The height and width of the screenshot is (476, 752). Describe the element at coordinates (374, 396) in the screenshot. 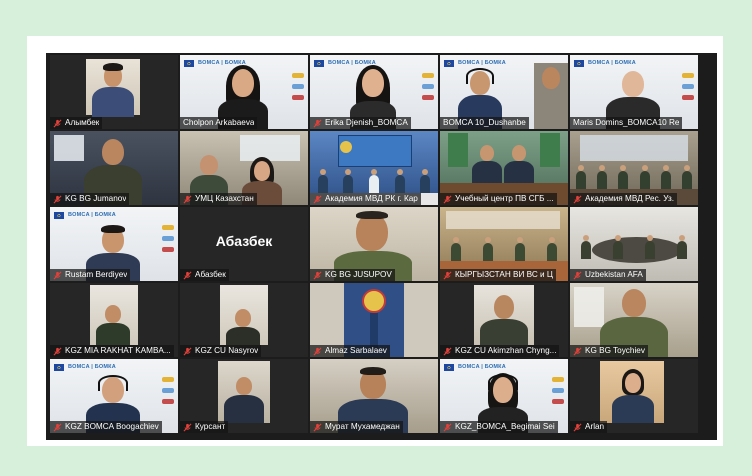

I see `participant-tile: Мурат Мухамеджан` at that location.